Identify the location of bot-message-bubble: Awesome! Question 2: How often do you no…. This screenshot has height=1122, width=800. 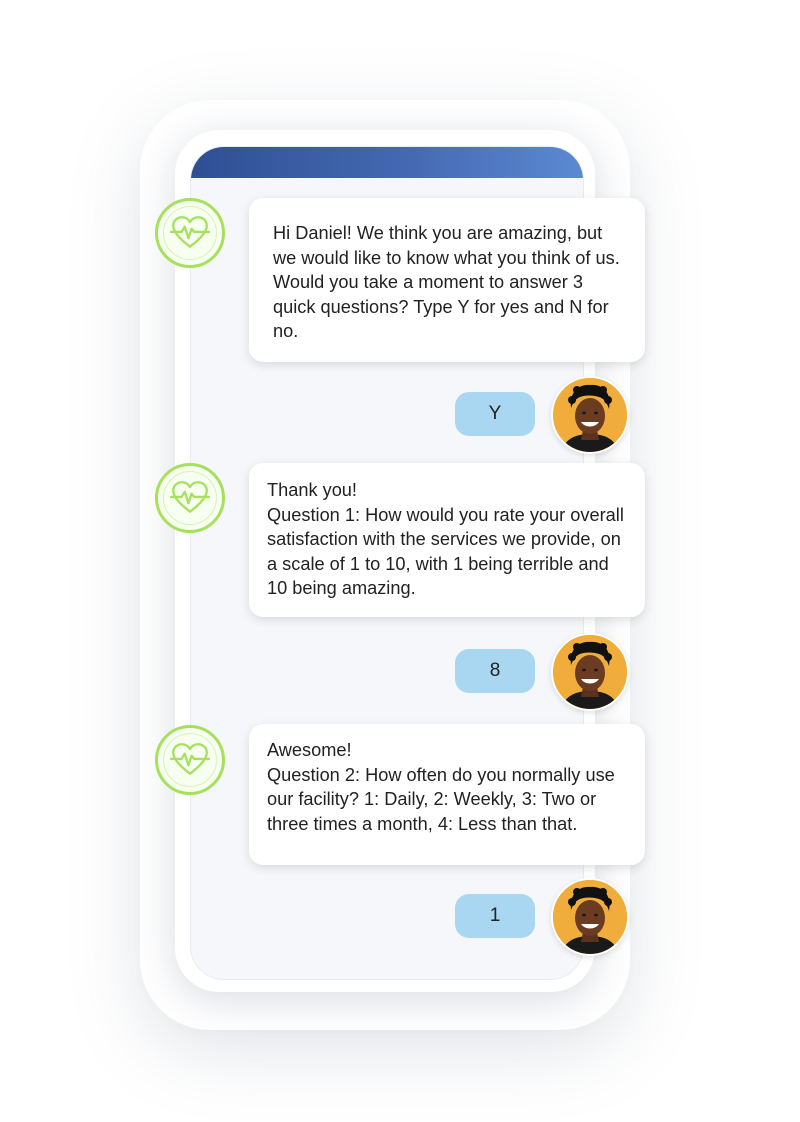
(447, 794).